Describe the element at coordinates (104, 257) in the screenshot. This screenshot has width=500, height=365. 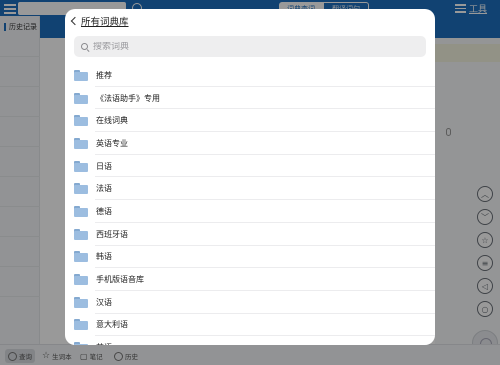
I see `list-item-label: 韩语` at that location.